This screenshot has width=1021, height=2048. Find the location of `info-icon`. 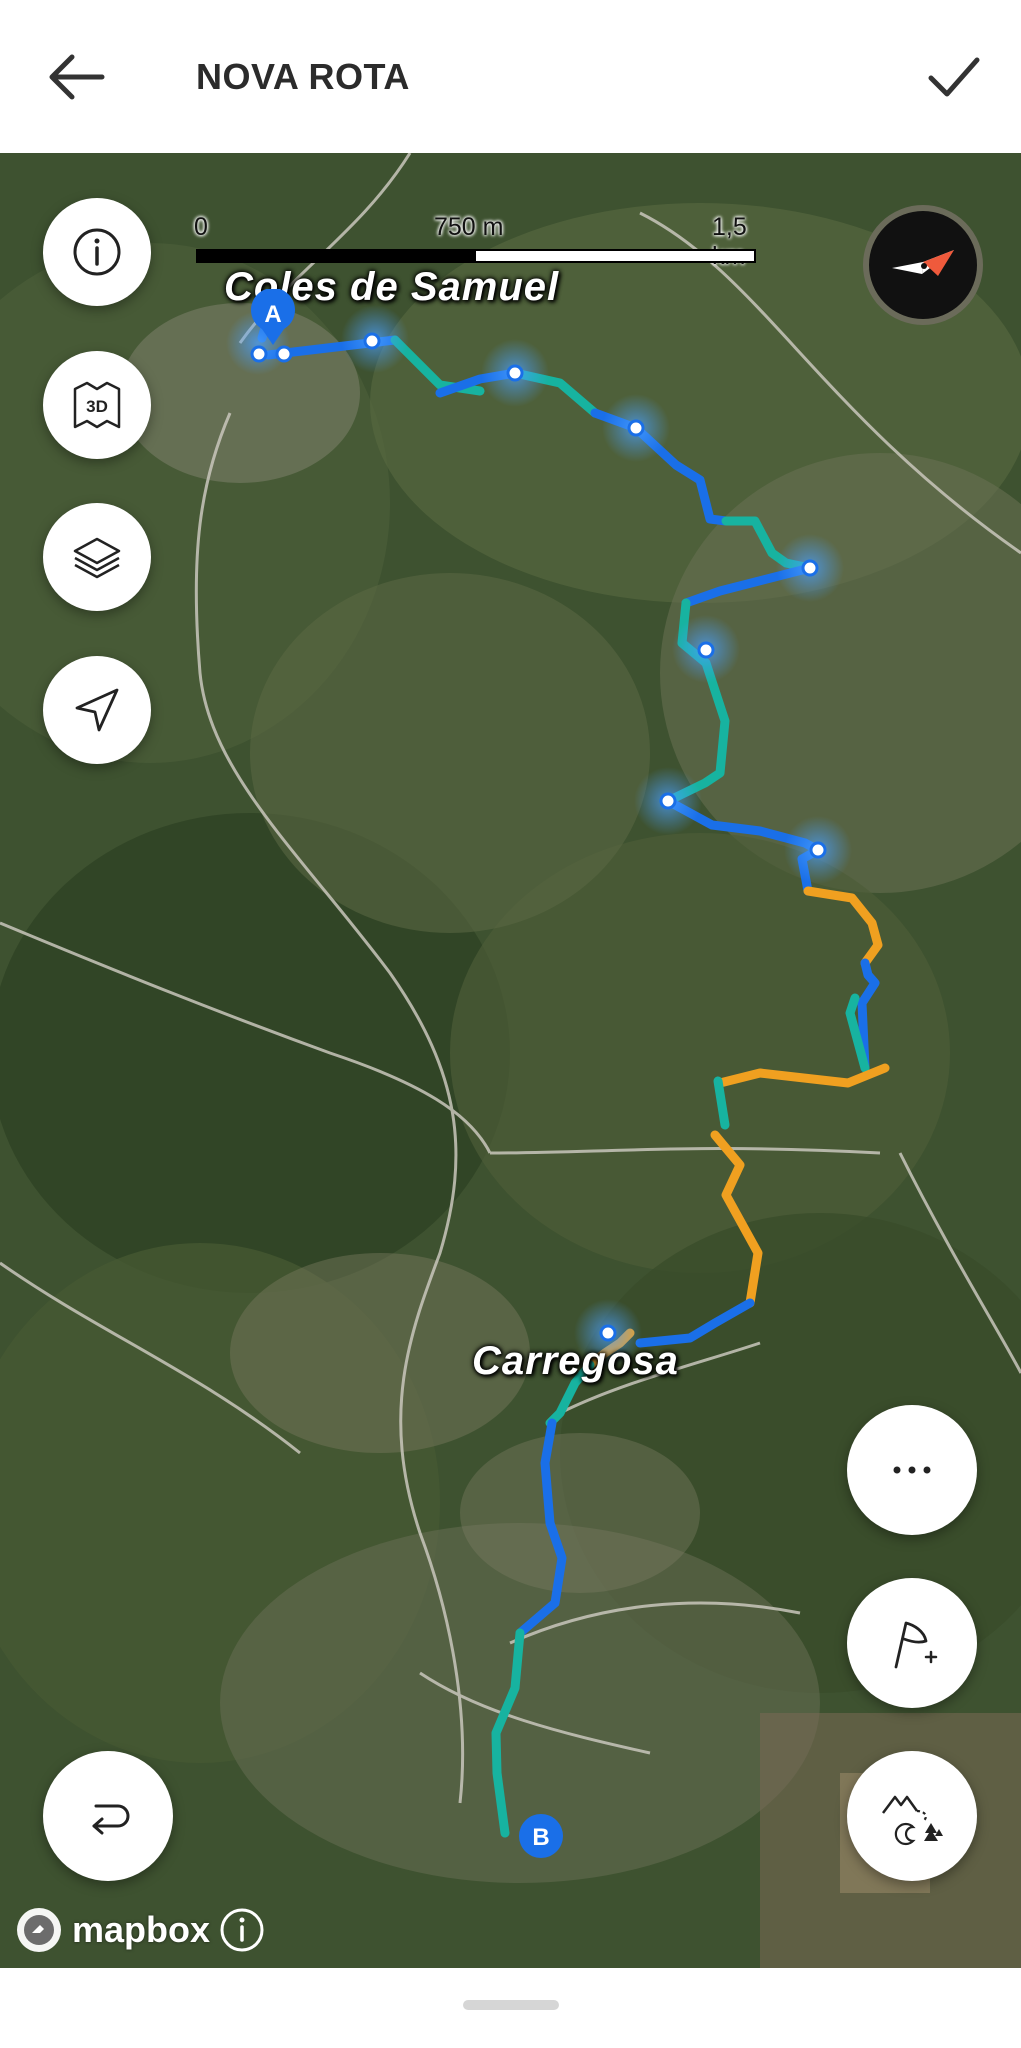

info-icon is located at coordinates (97, 252).